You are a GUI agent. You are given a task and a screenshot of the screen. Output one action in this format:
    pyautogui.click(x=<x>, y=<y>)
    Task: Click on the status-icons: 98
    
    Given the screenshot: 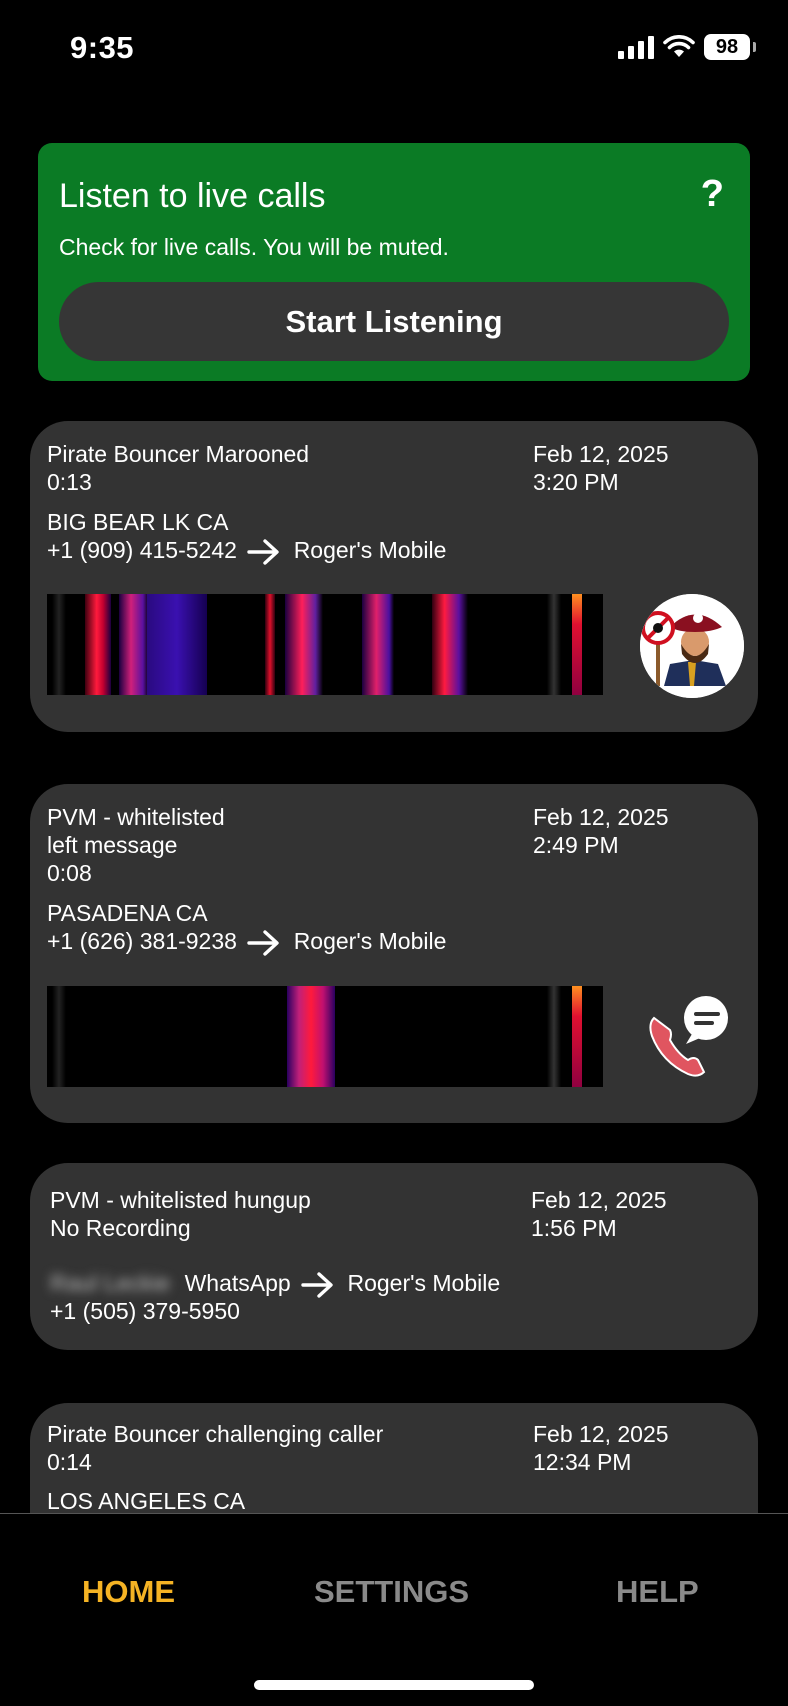 What is the action you would take?
    pyautogui.click(x=687, y=47)
    